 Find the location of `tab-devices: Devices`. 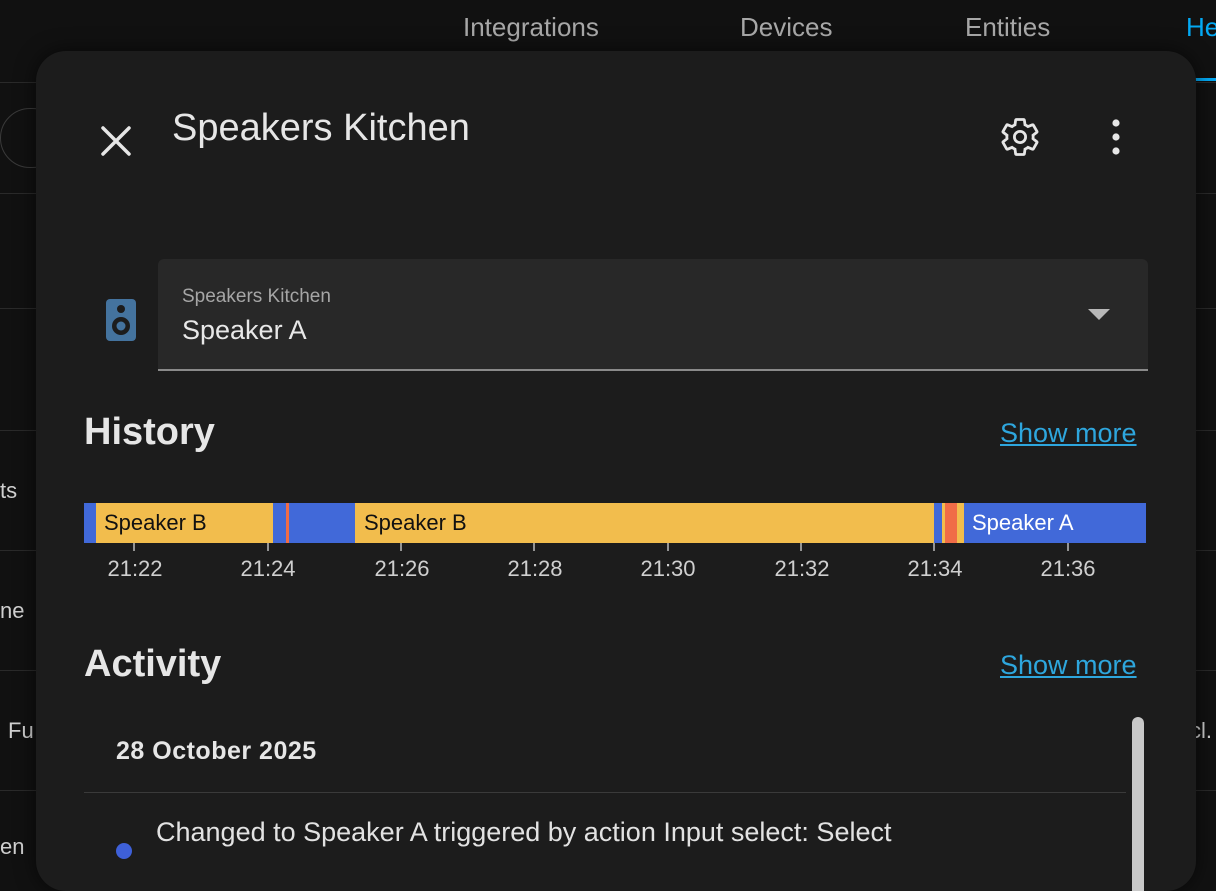

tab-devices: Devices is located at coordinates (786, 27).